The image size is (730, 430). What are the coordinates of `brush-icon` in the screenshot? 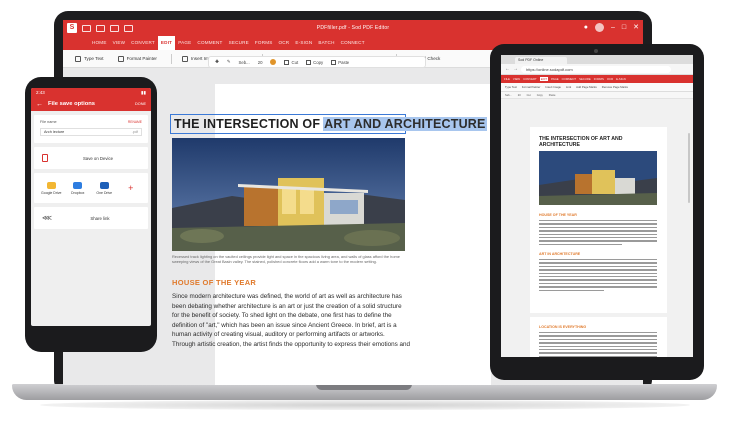 It's located at (120, 58).